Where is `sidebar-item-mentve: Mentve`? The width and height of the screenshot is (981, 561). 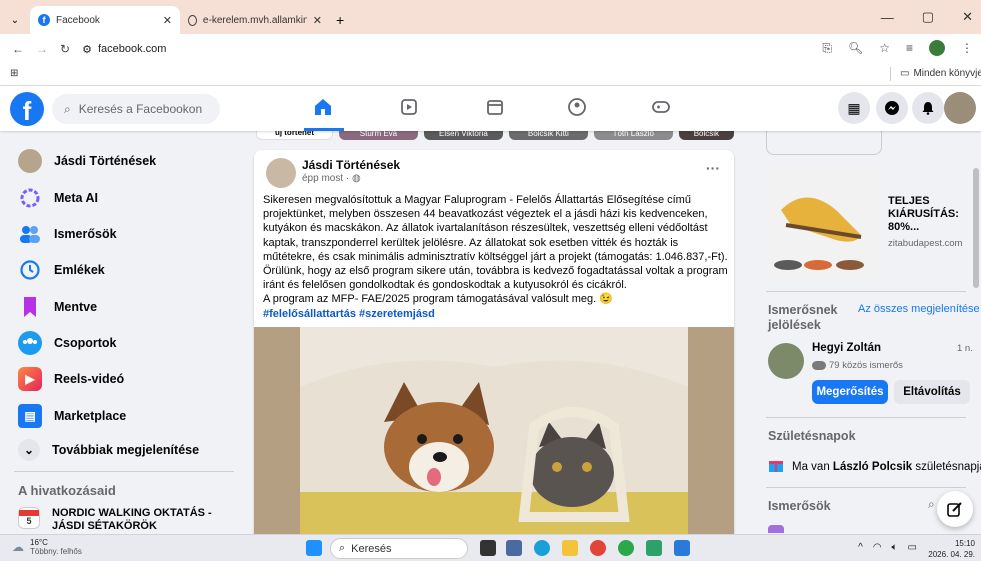
sidebar-item-mentve: Mentve is located at coordinates (57, 307).